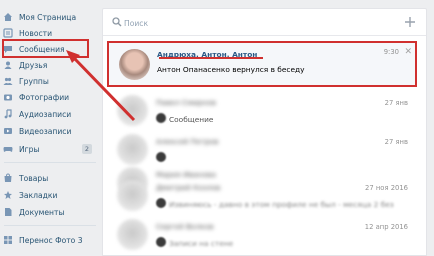 Image resolution: width=434 pixels, height=256 pixels. What do you see at coordinates (254, 23) in the screenshot?
I see `search-input` at bounding box center [254, 23].